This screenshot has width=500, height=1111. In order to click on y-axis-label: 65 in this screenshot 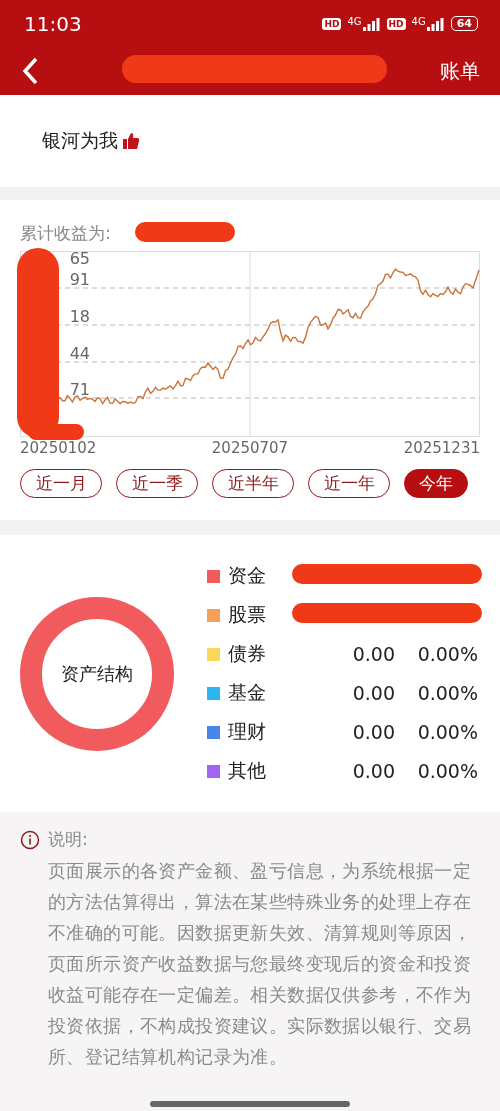, I will do `click(79, 259)`.